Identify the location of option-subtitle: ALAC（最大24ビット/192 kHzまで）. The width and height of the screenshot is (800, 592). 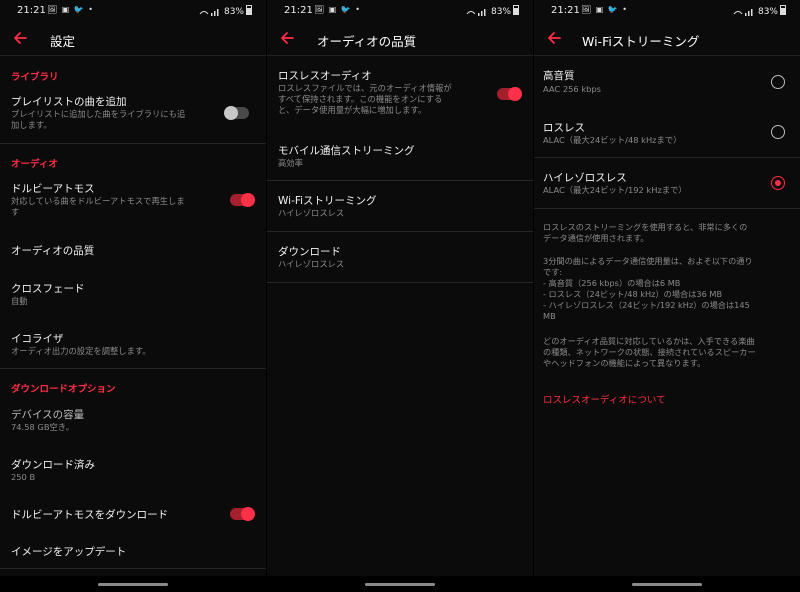
(615, 190).